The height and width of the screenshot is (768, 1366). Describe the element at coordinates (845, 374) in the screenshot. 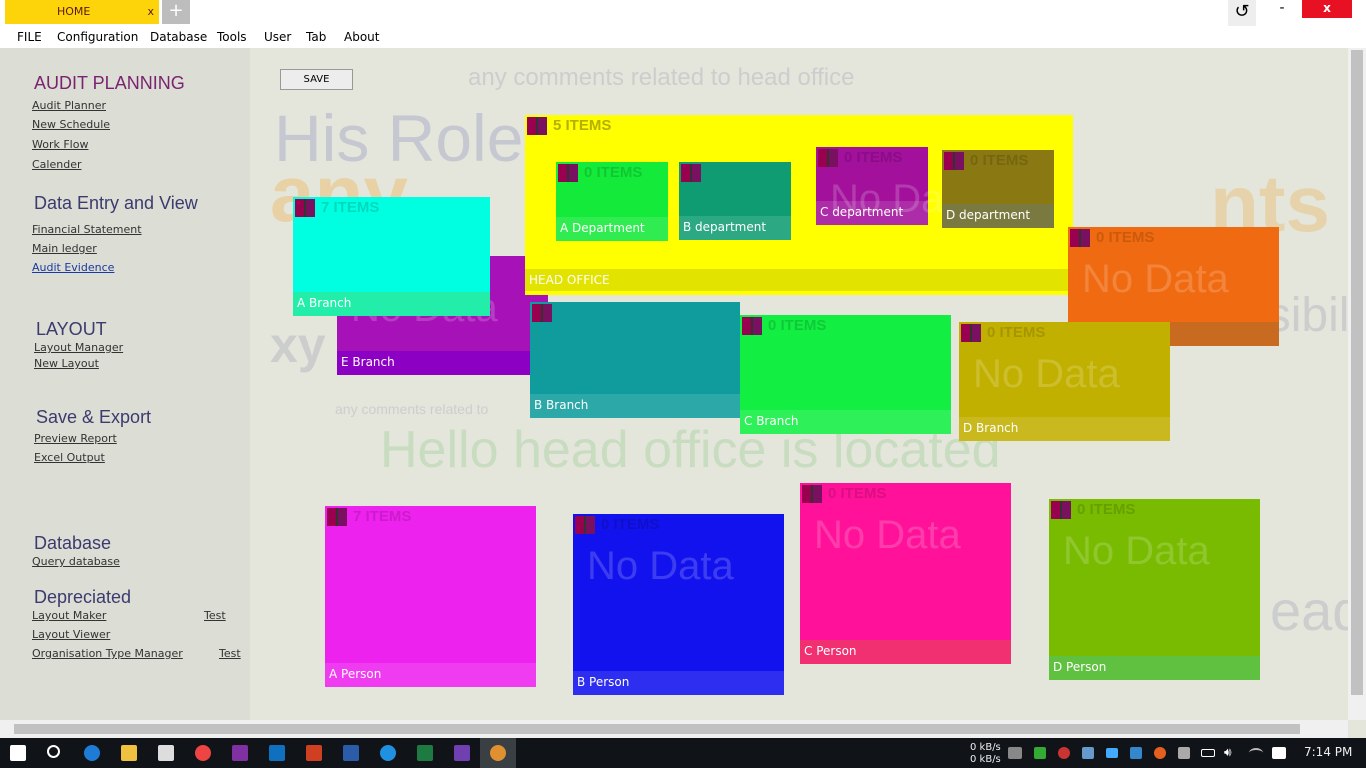

I see `tile-c-branch: 0 ITEMS C Branch` at that location.